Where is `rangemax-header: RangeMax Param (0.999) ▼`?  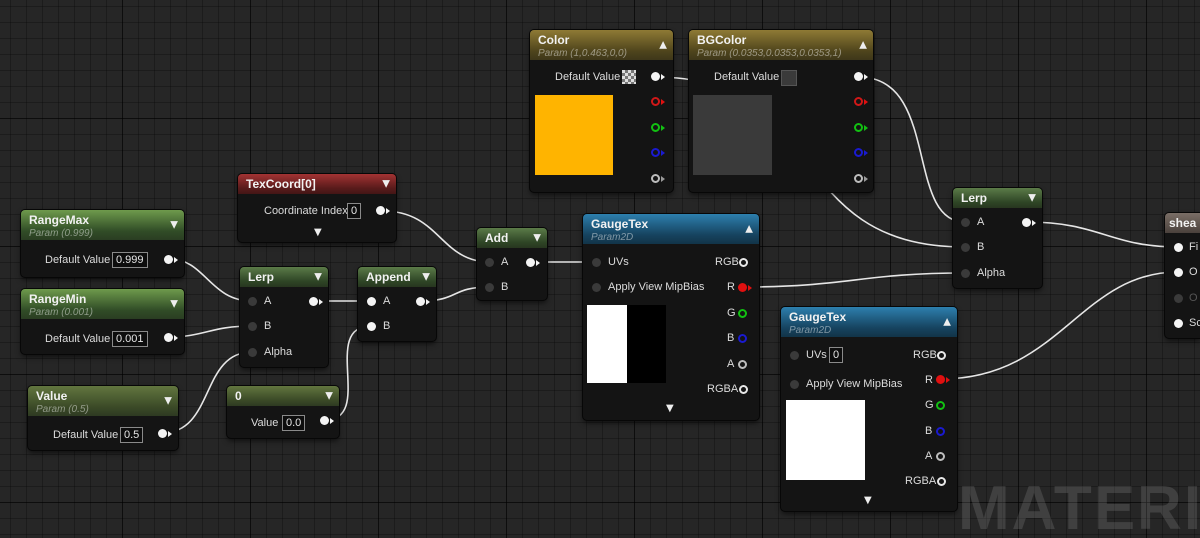
rangemax-header: RangeMax Param (0.999) ▼ is located at coordinates (102, 225).